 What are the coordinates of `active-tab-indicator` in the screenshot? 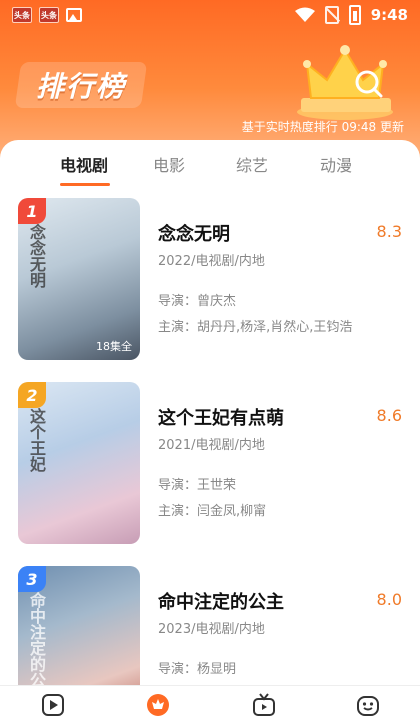 It's located at (85, 184).